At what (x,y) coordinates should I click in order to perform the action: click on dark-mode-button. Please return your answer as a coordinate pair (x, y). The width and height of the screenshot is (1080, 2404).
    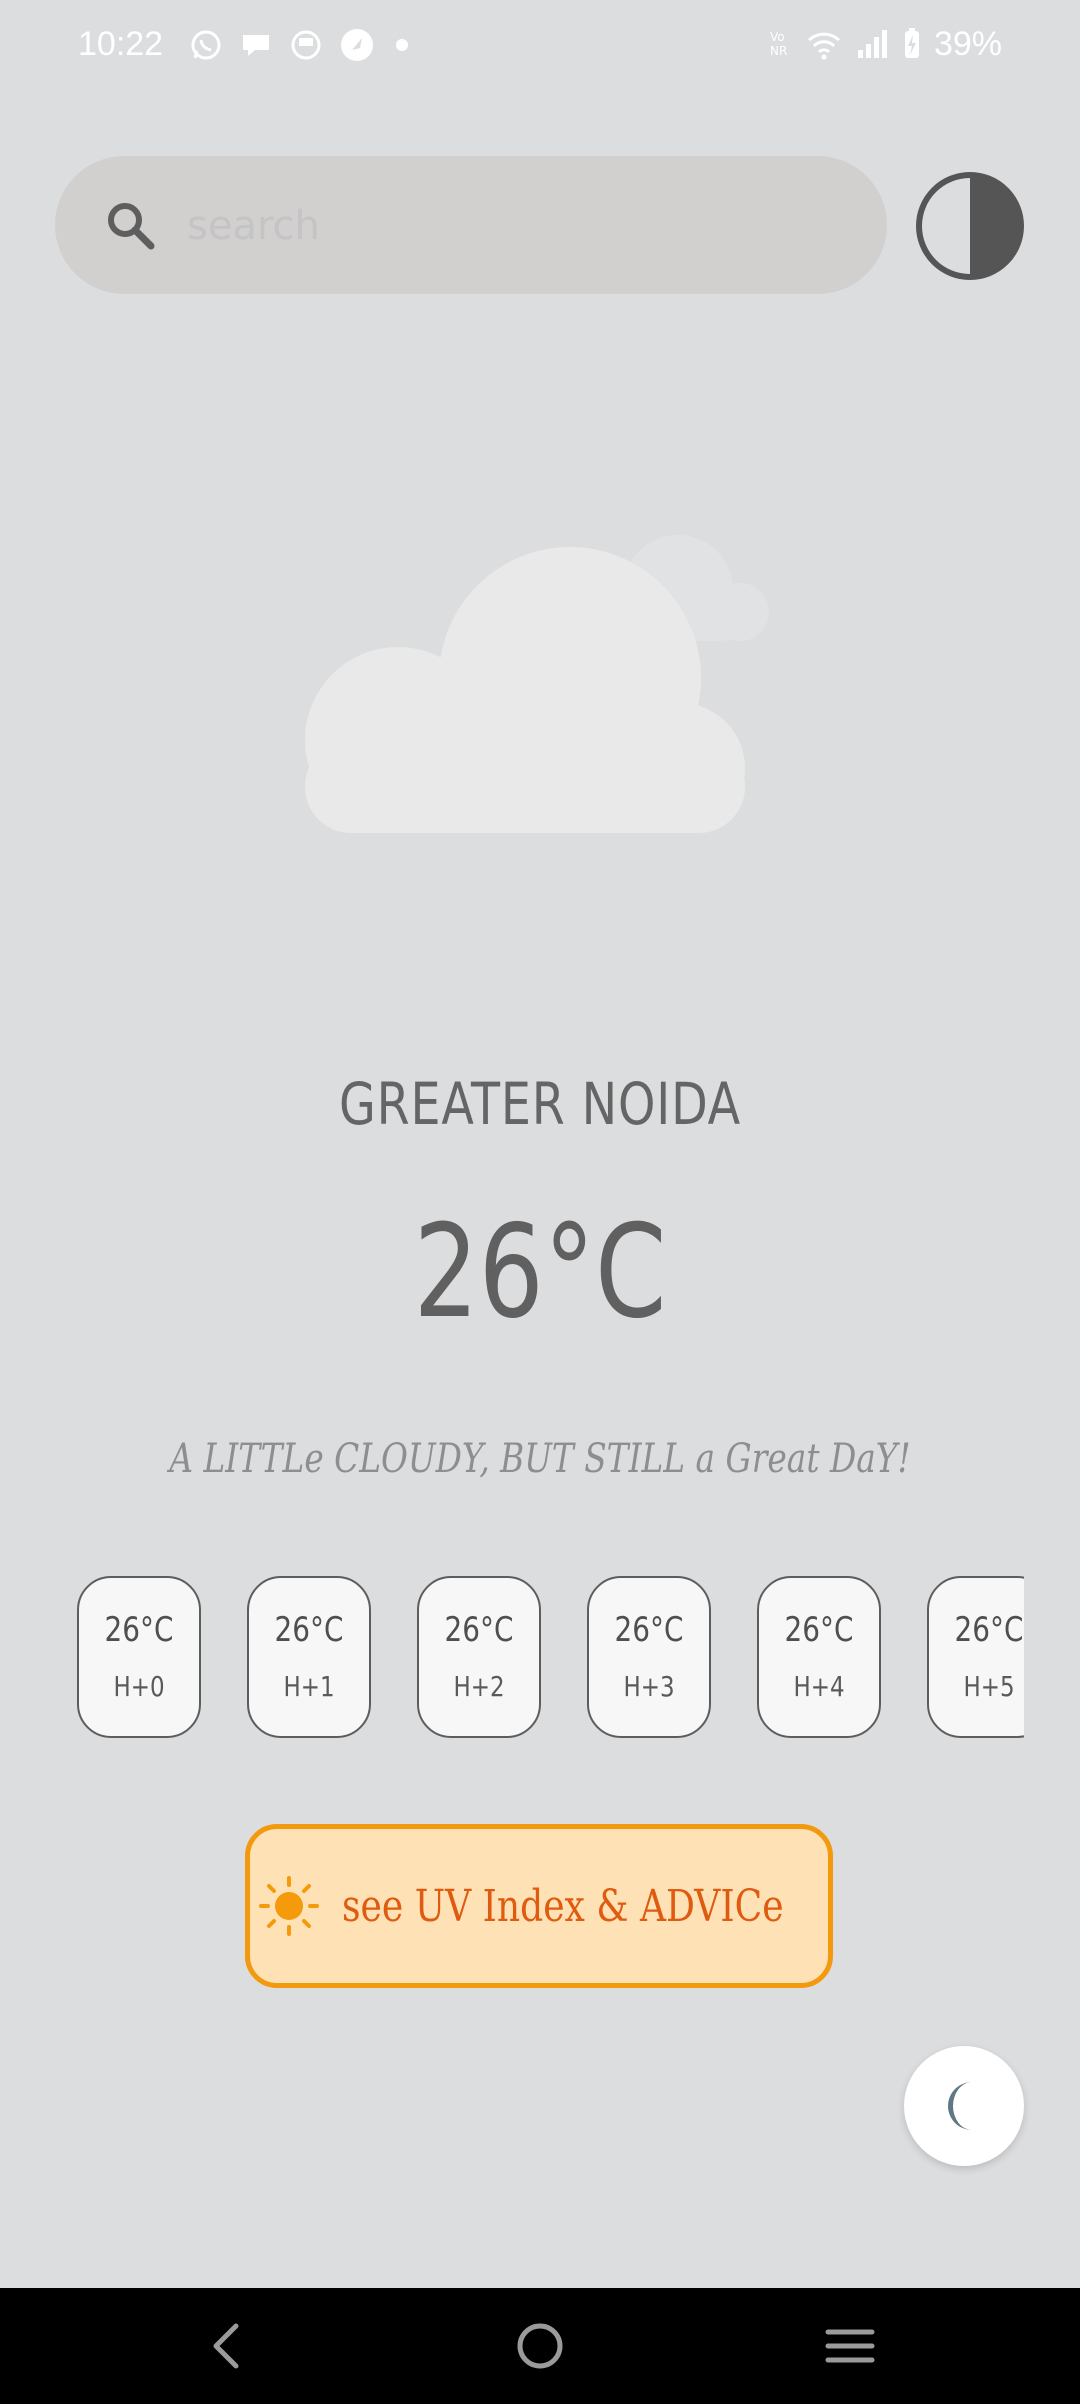
    Looking at the image, I should click on (964, 2106).